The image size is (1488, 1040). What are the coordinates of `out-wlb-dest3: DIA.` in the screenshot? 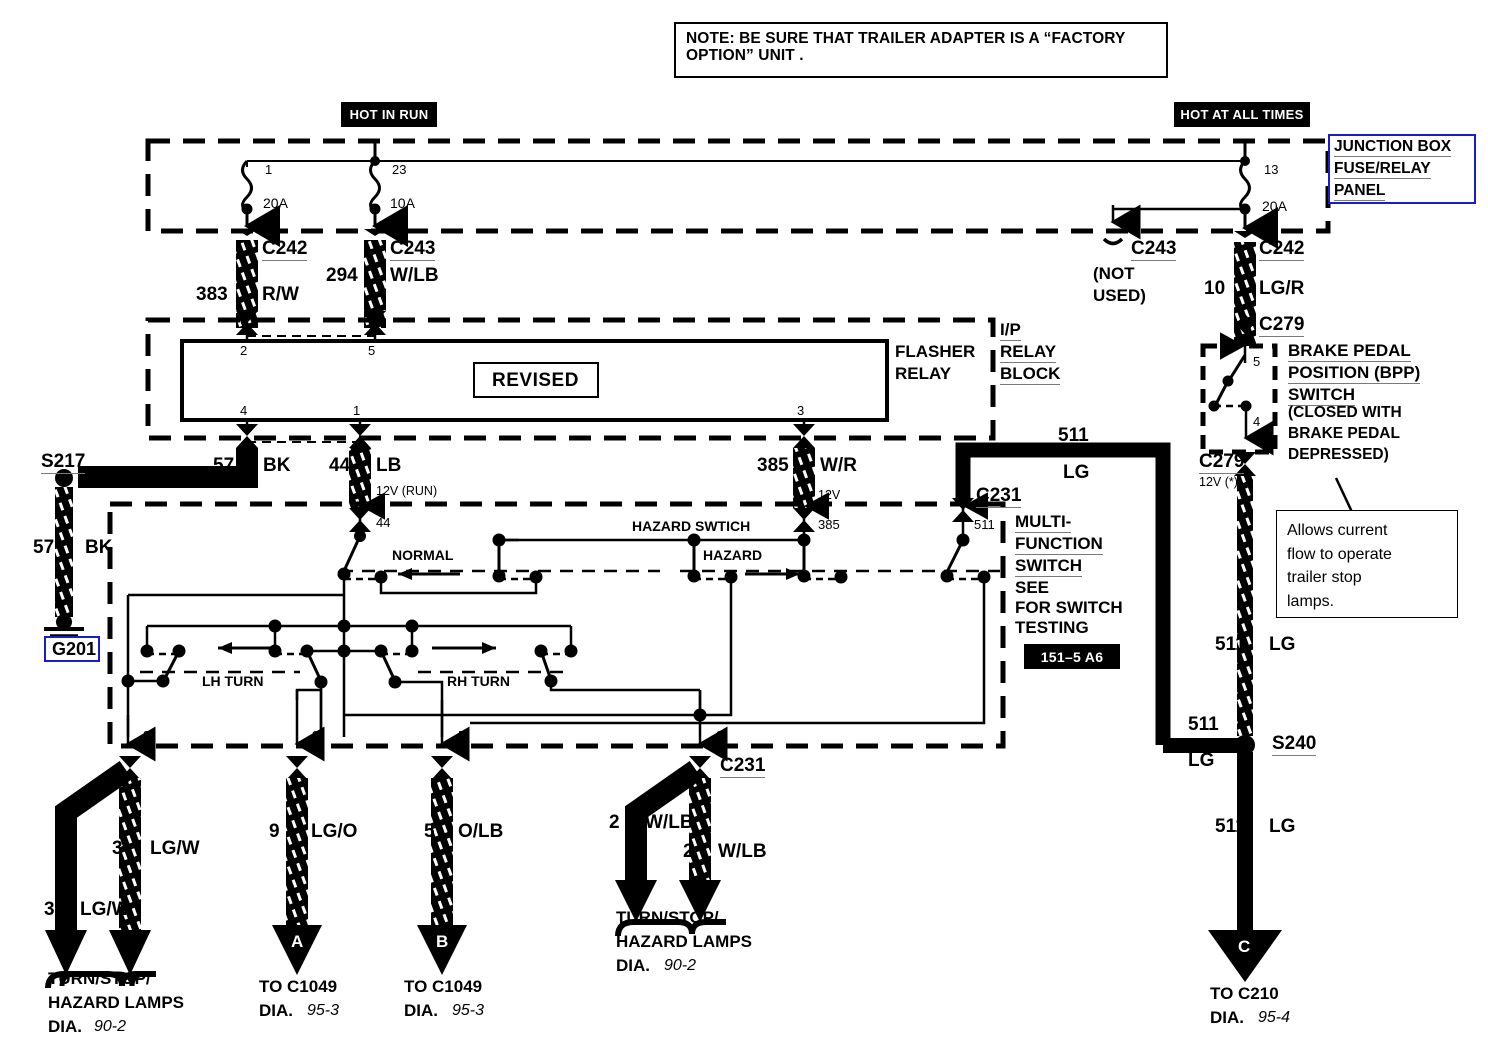 It's located at (633, 965).